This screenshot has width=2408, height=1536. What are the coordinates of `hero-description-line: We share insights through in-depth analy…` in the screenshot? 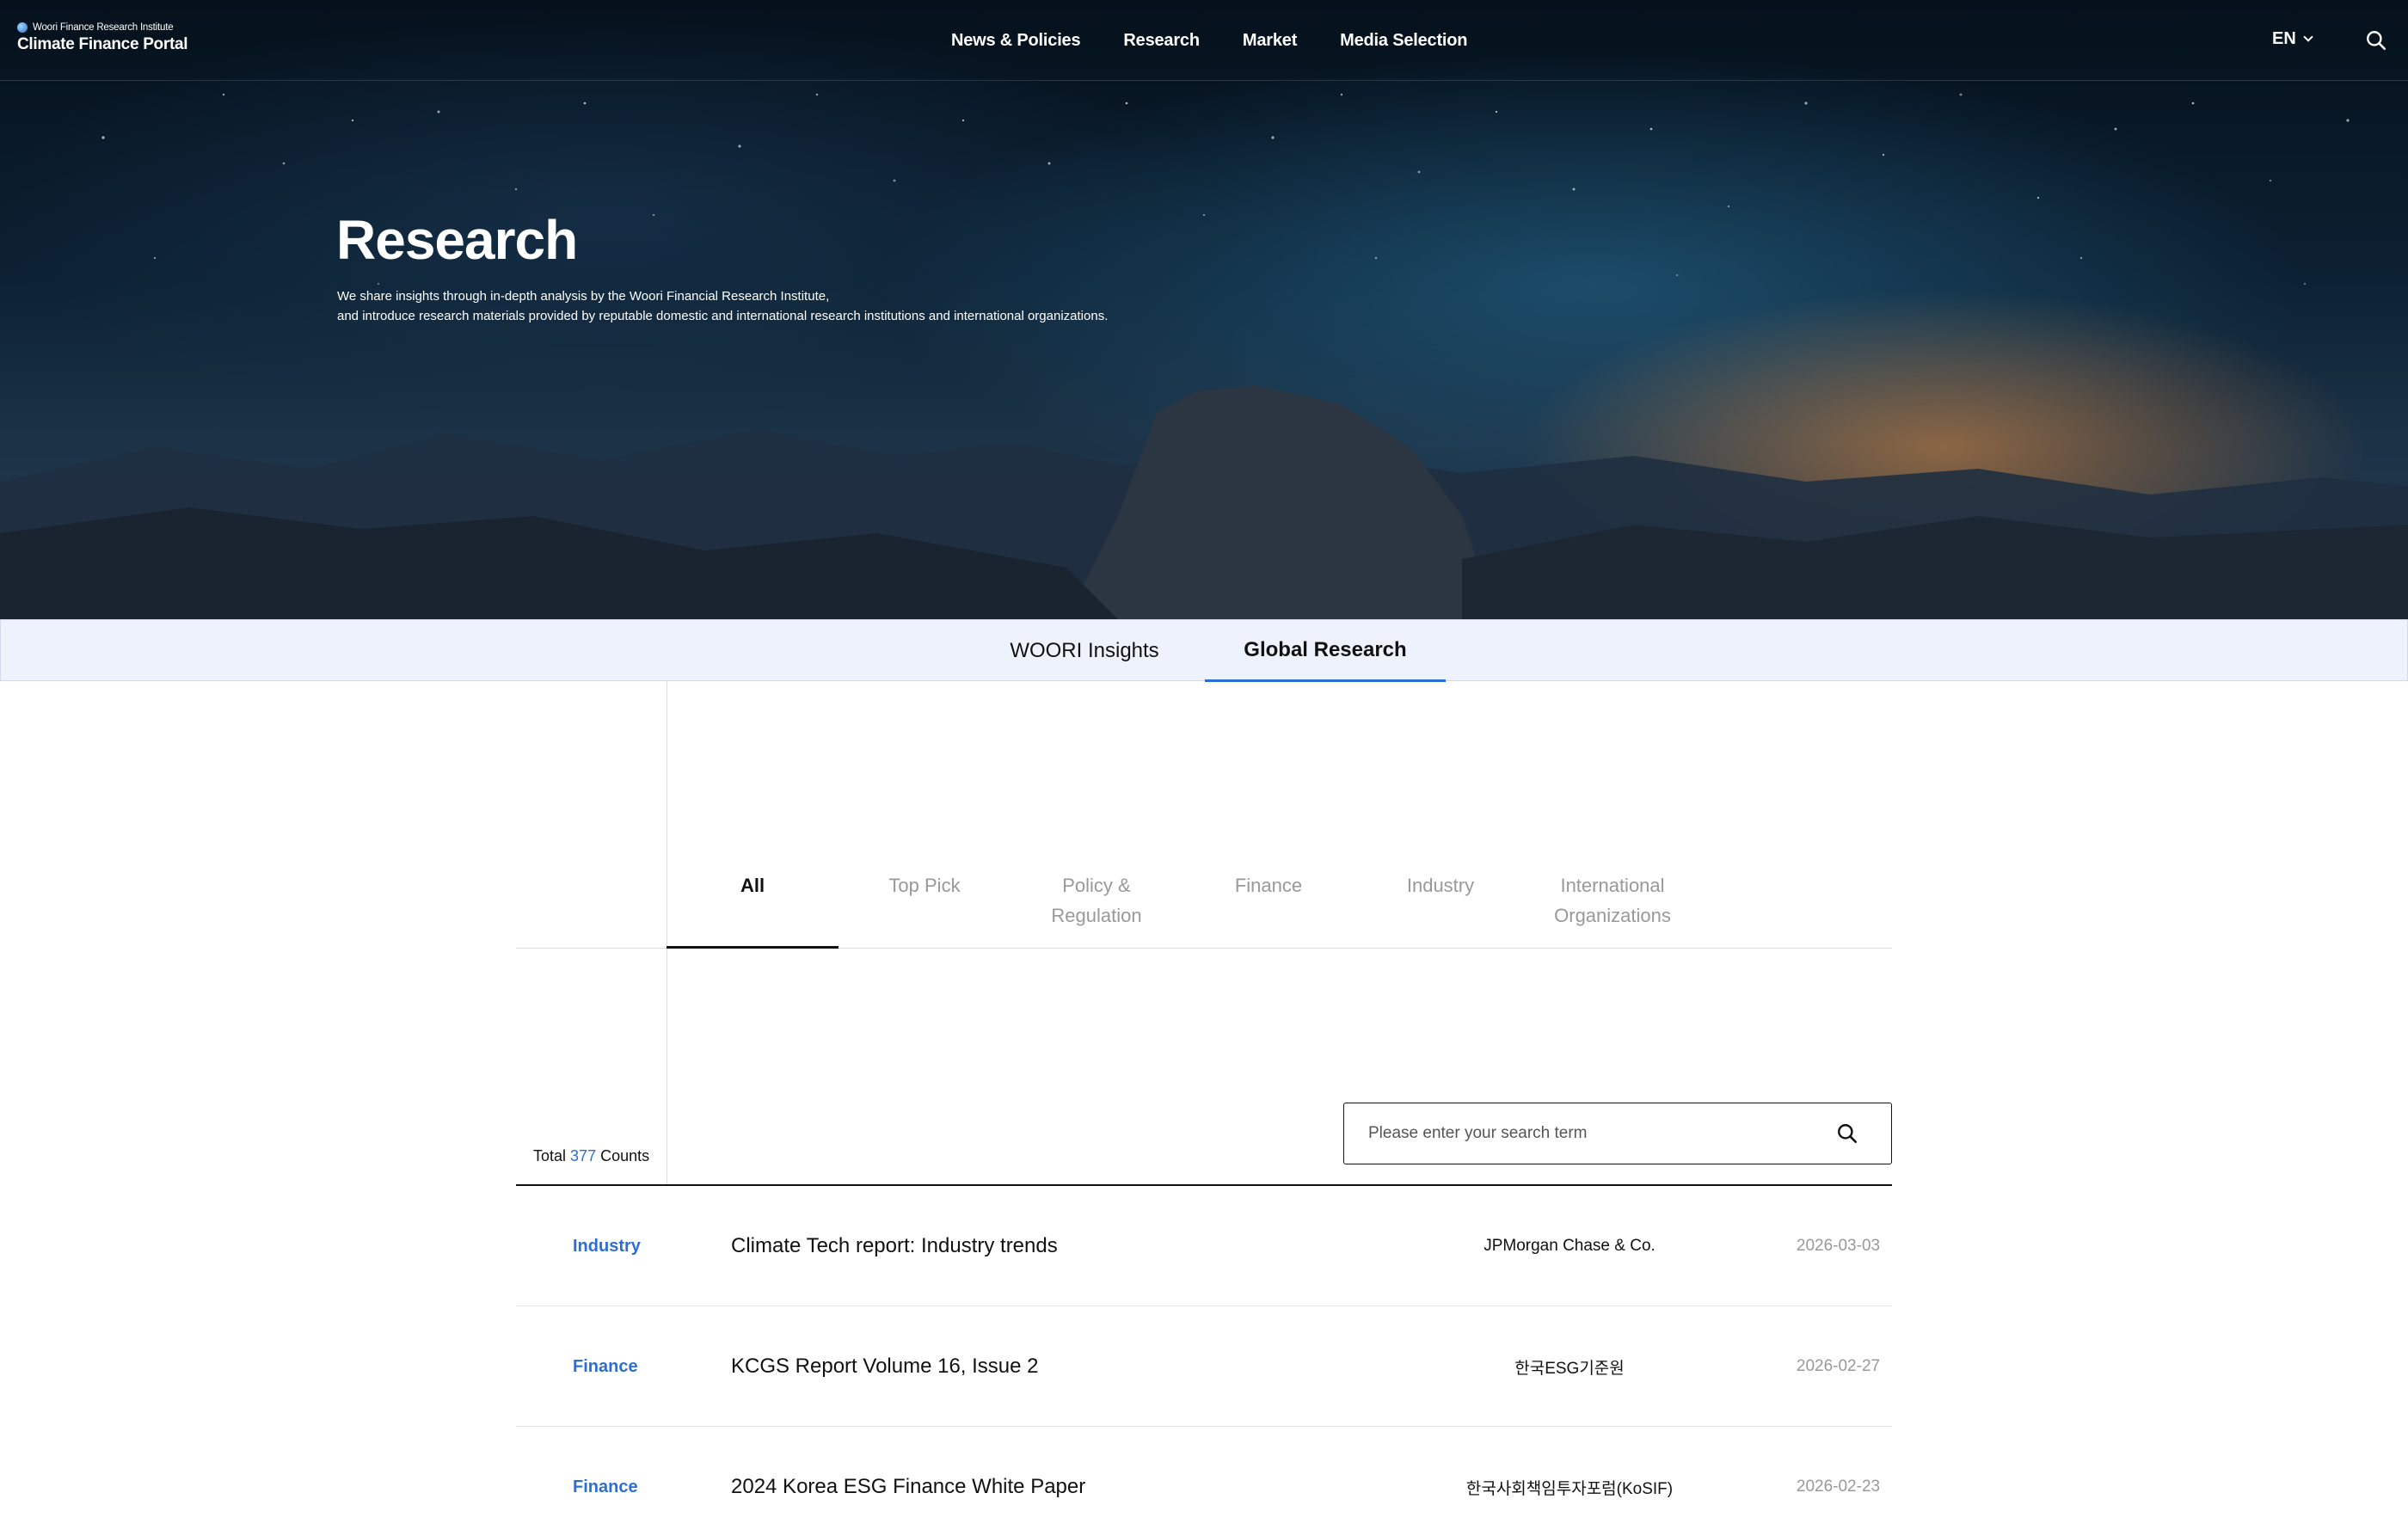 It's located at (583, 296).